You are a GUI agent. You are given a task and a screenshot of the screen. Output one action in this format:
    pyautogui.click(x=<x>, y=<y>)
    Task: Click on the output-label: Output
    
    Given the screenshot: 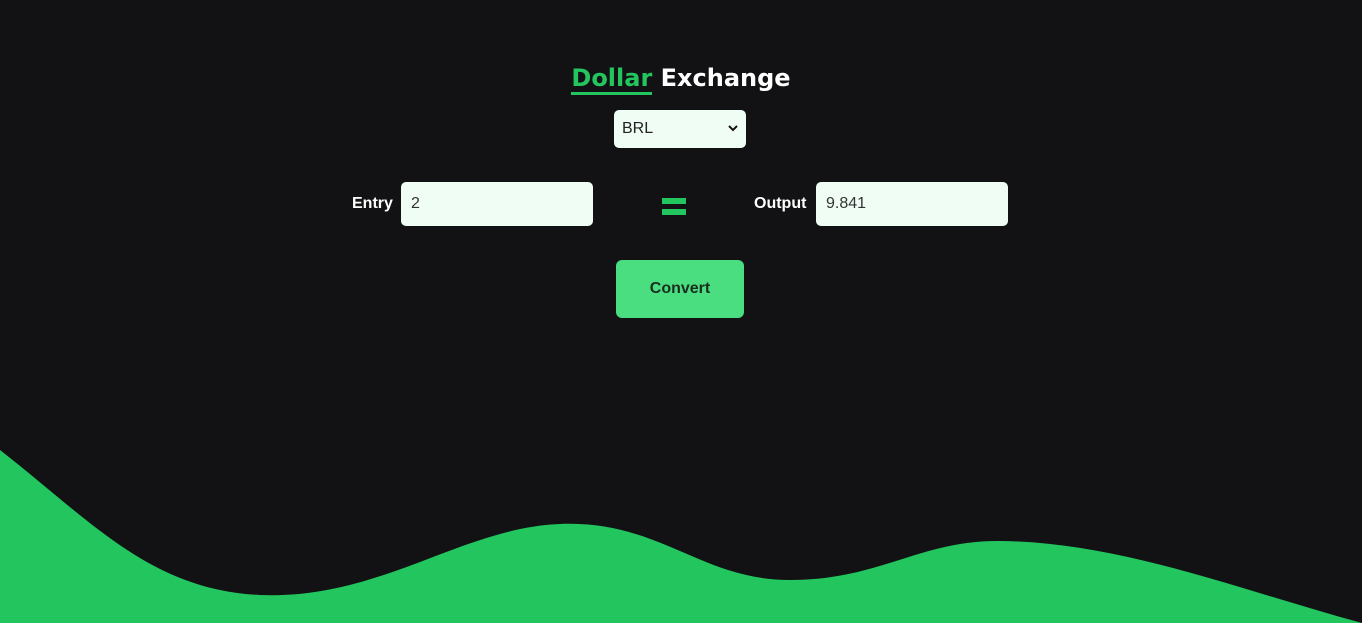 What is the action you would take?
    pyautogui.click(x=780, y=203)
    